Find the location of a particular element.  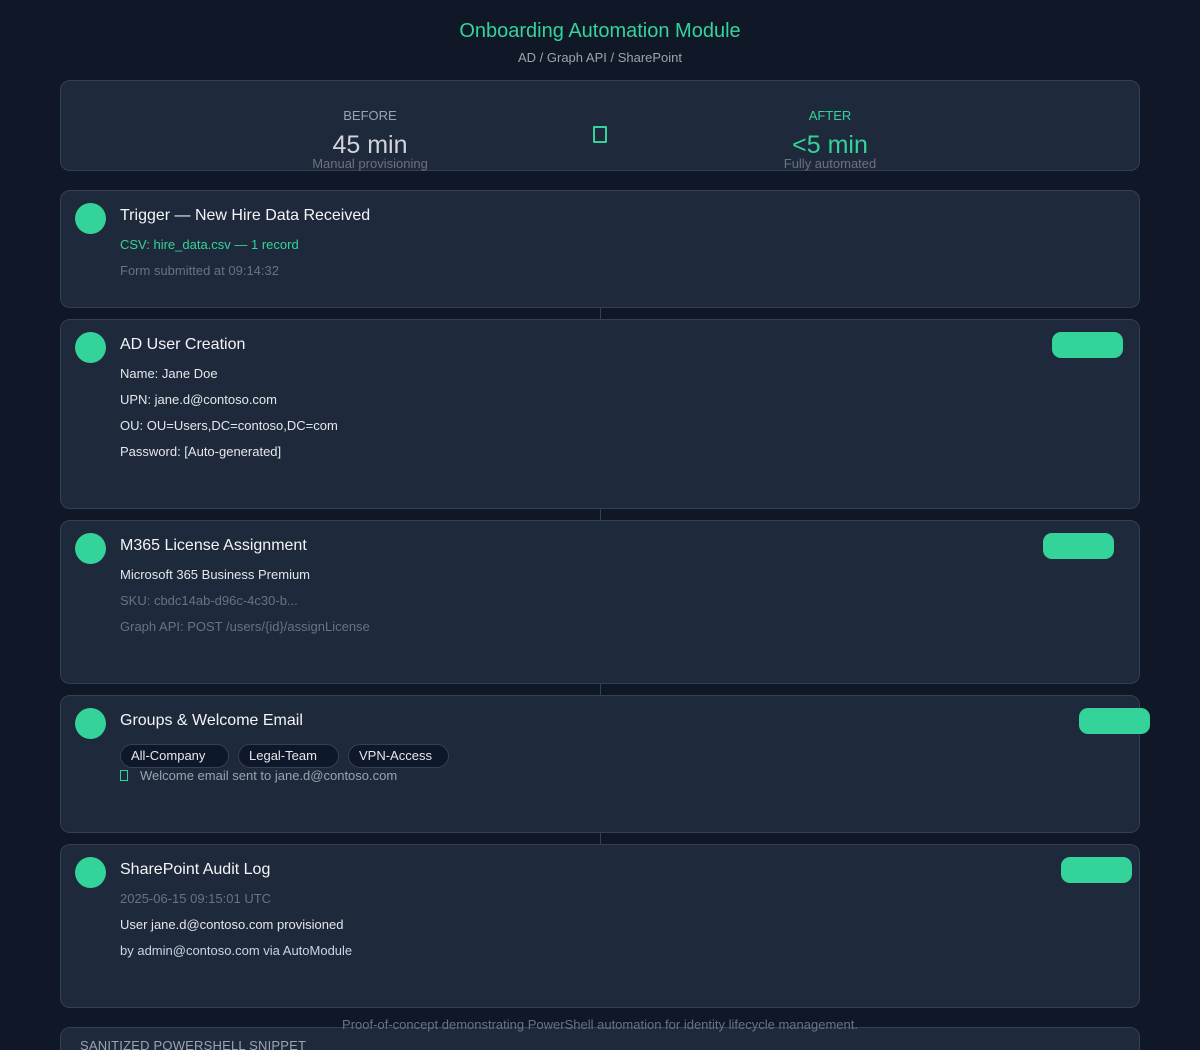

before-label: BEFORE is located at coordinates (370, 115).